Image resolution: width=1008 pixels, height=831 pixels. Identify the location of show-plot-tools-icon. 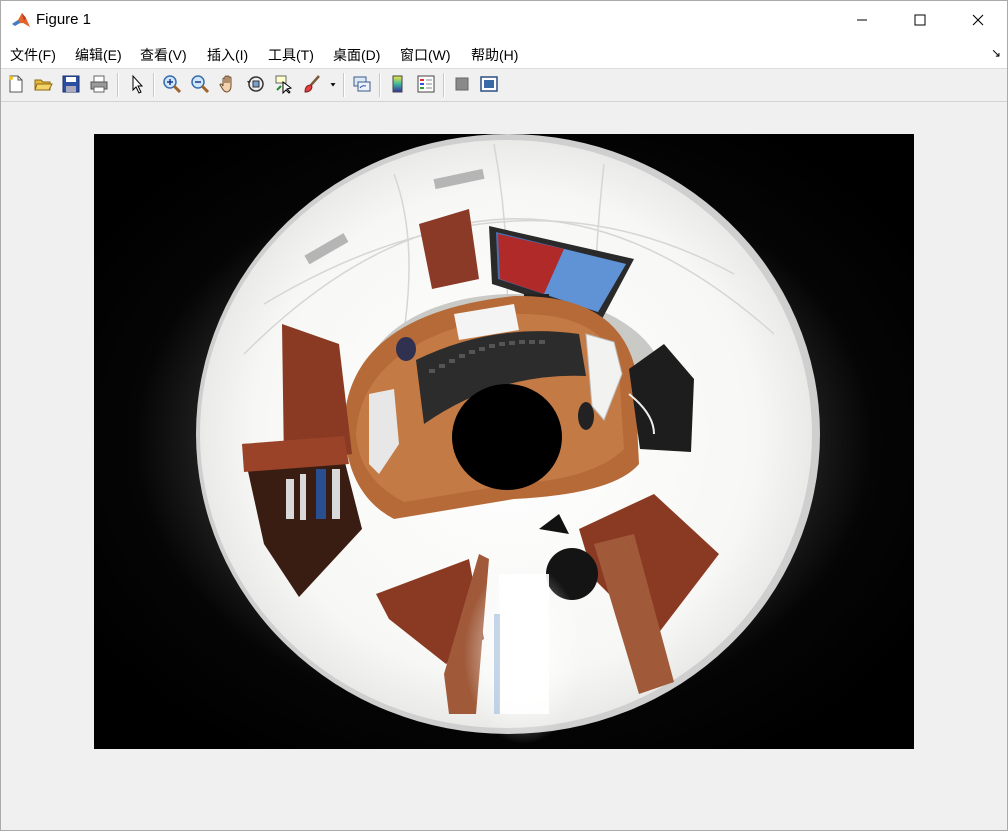
(489, 84).